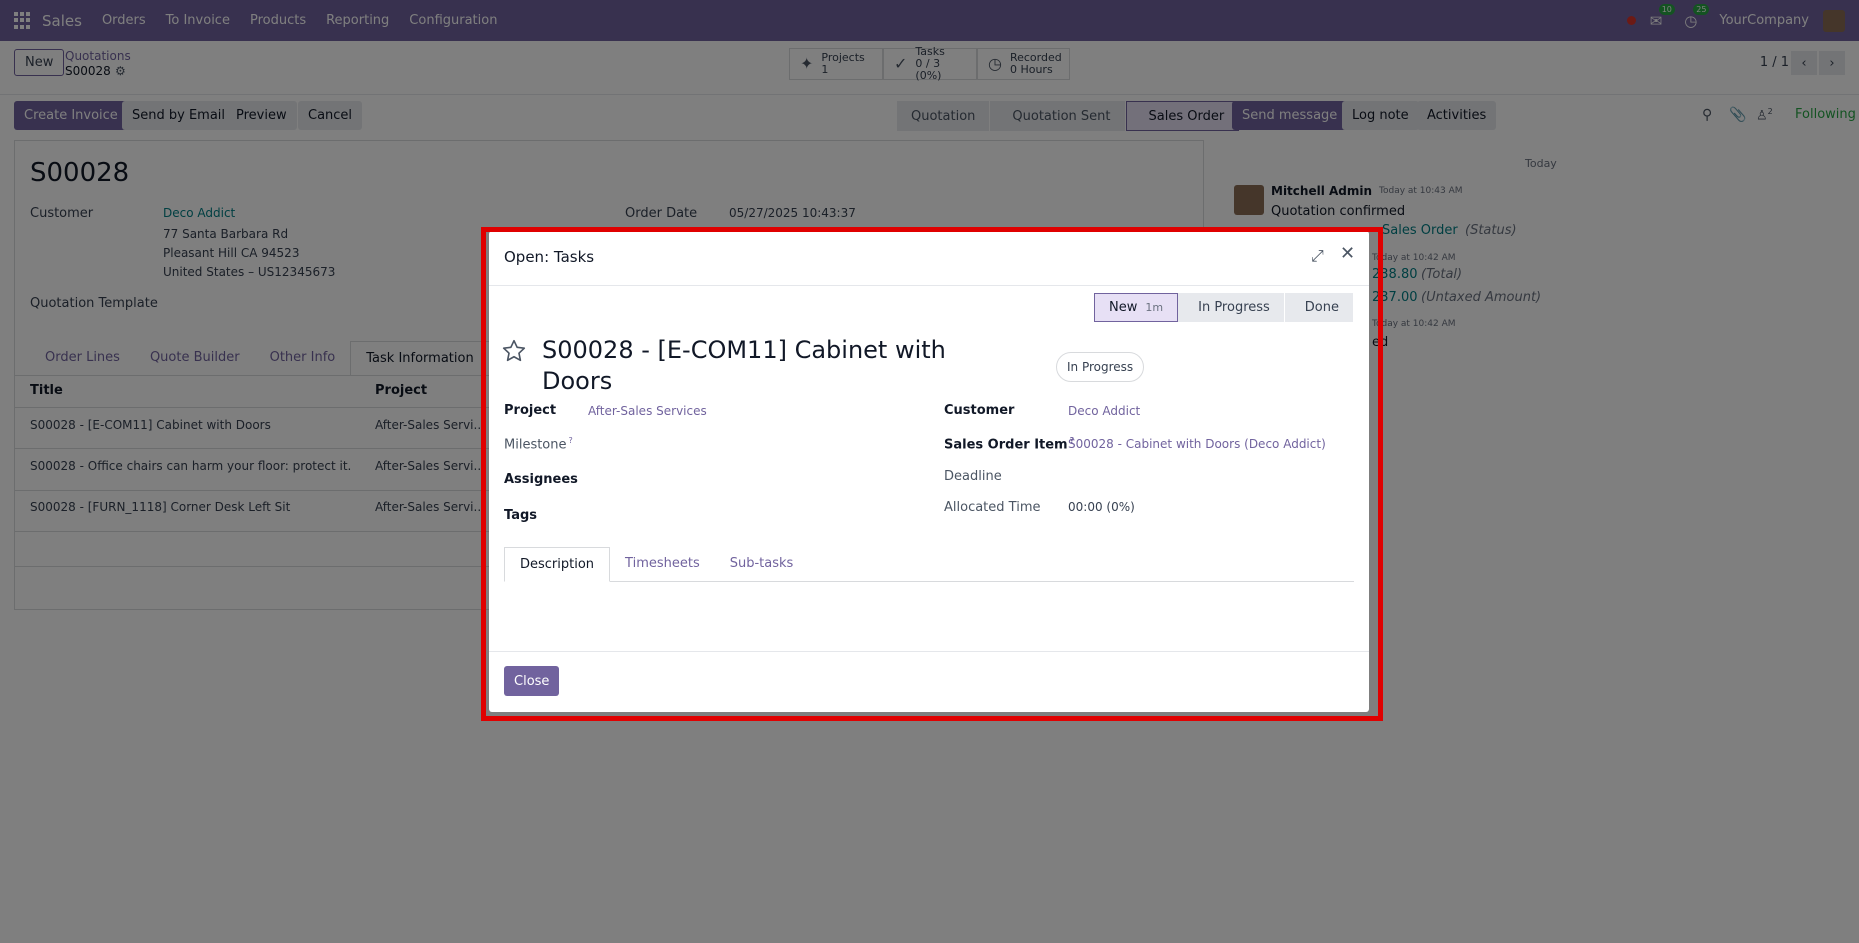 This screenshot has height=943, width=1859. Describe the element at coordinates (929, 258) in the screenshot. I see `dialog-header: Open: Tasks ⤢ ✕` at that location.